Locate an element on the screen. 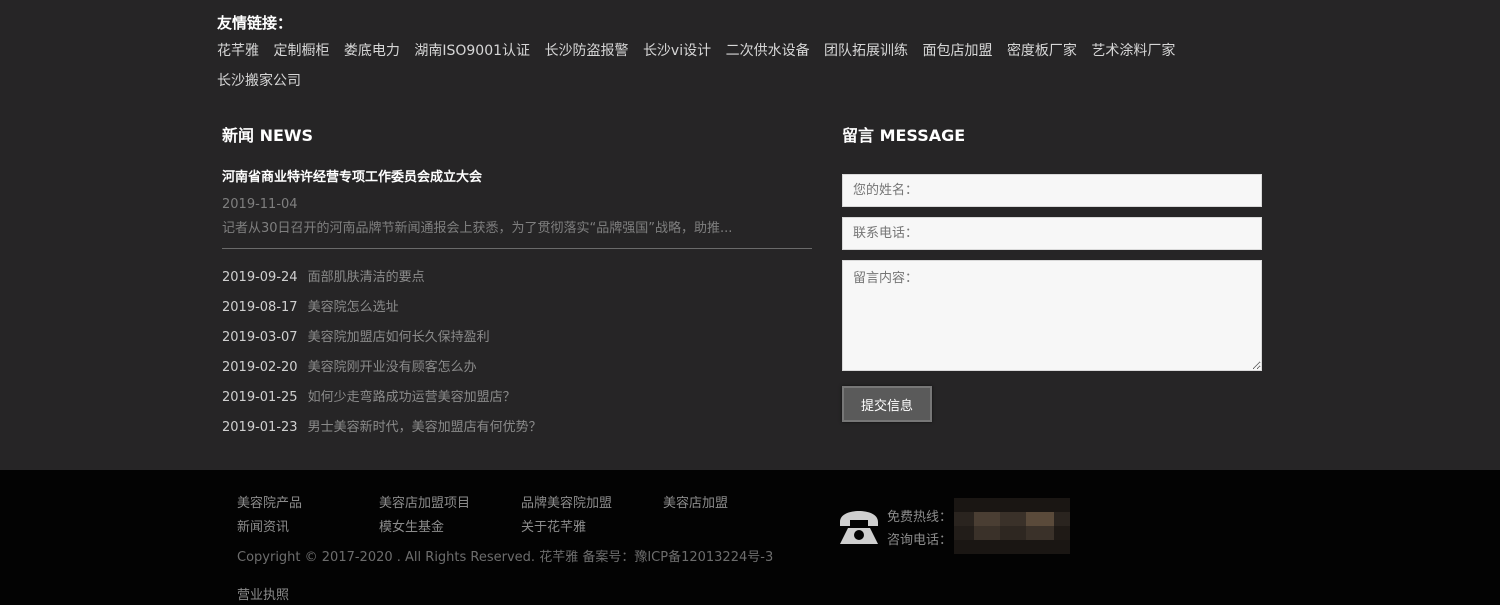 Image resolution: width=1500 pixels, height=605 pixels. friend-link: 面包店加盟 is located at coordinates (957, 51).